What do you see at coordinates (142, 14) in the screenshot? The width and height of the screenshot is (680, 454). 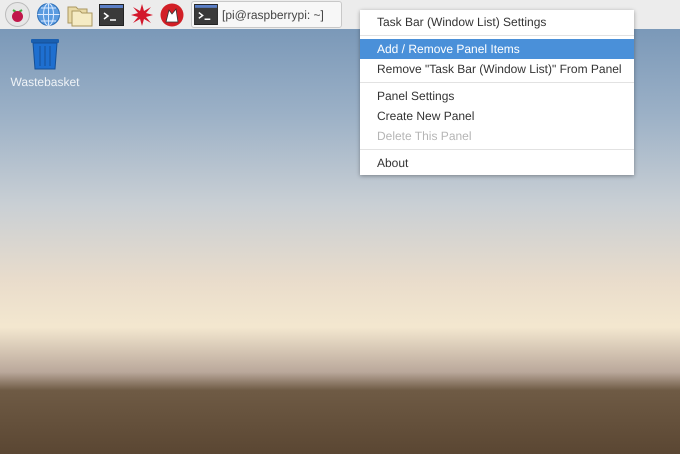 I see `starburst-icon` at bounding box center [142, 14].